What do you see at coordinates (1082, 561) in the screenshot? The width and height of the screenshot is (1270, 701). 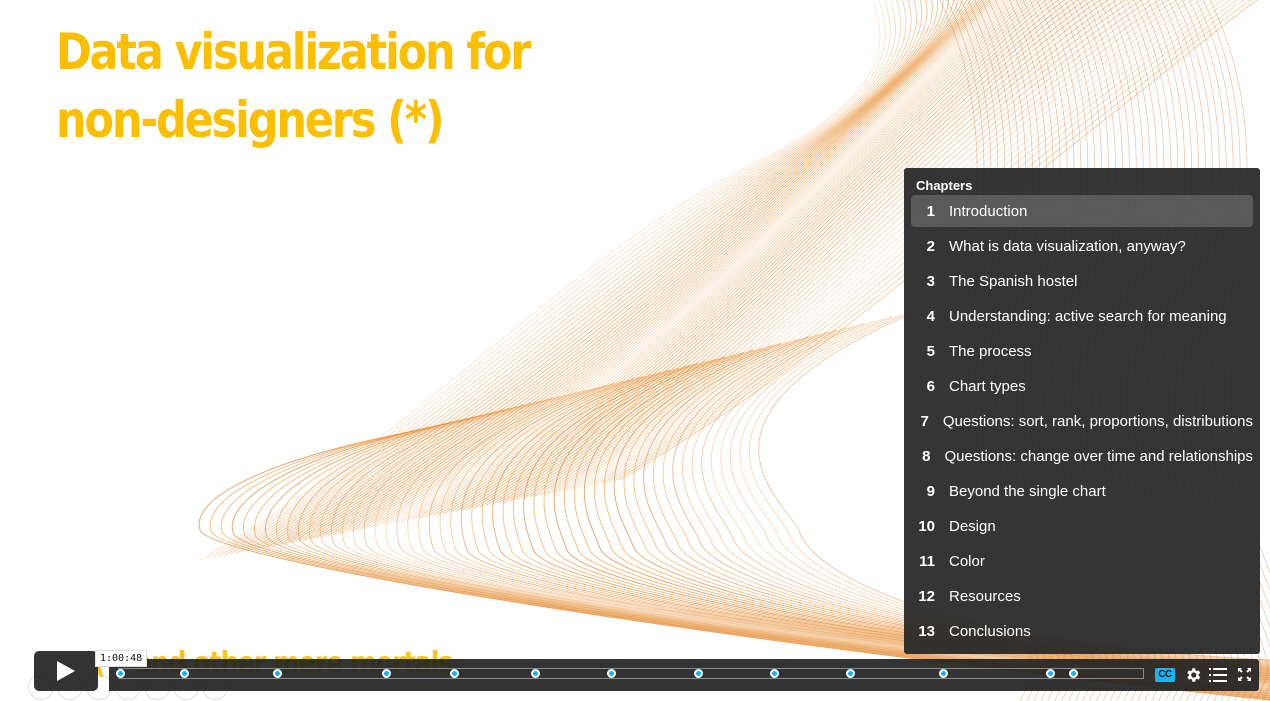 I see `chapter-item: 11 Color` at bounding box center [1082, 561].